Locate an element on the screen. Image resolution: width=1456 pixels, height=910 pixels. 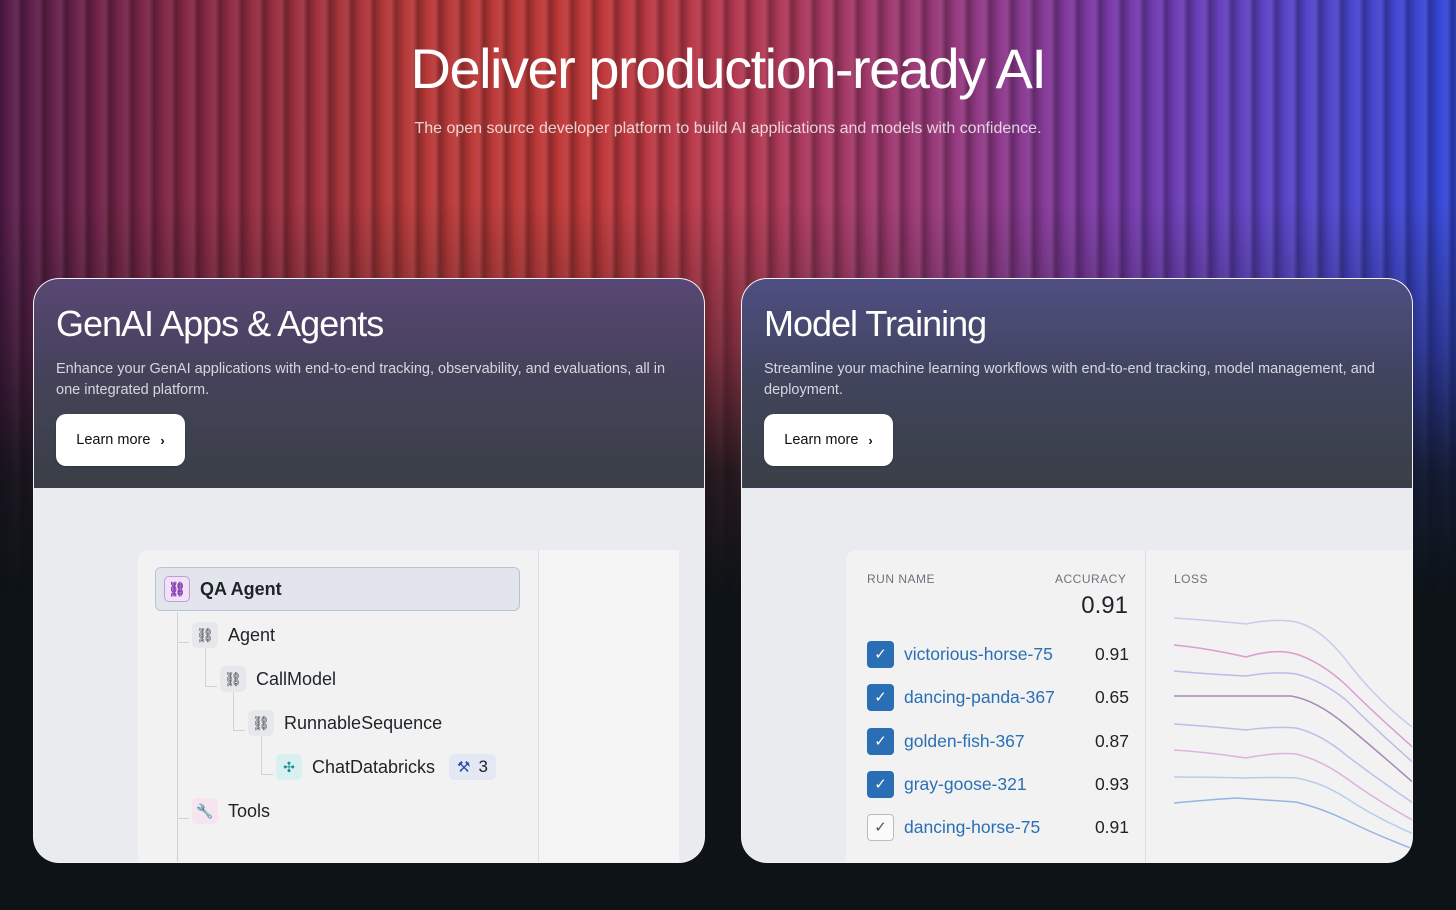
run-row: ✓ gray-goose-321 0.93 is located at coordinates (998, 784).